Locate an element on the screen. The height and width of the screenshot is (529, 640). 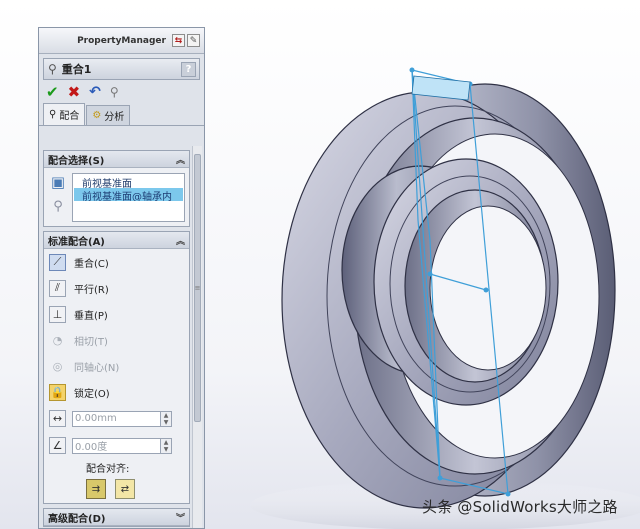
mate-lock-label: 锁定(O) is located at coordinates (92, 394).